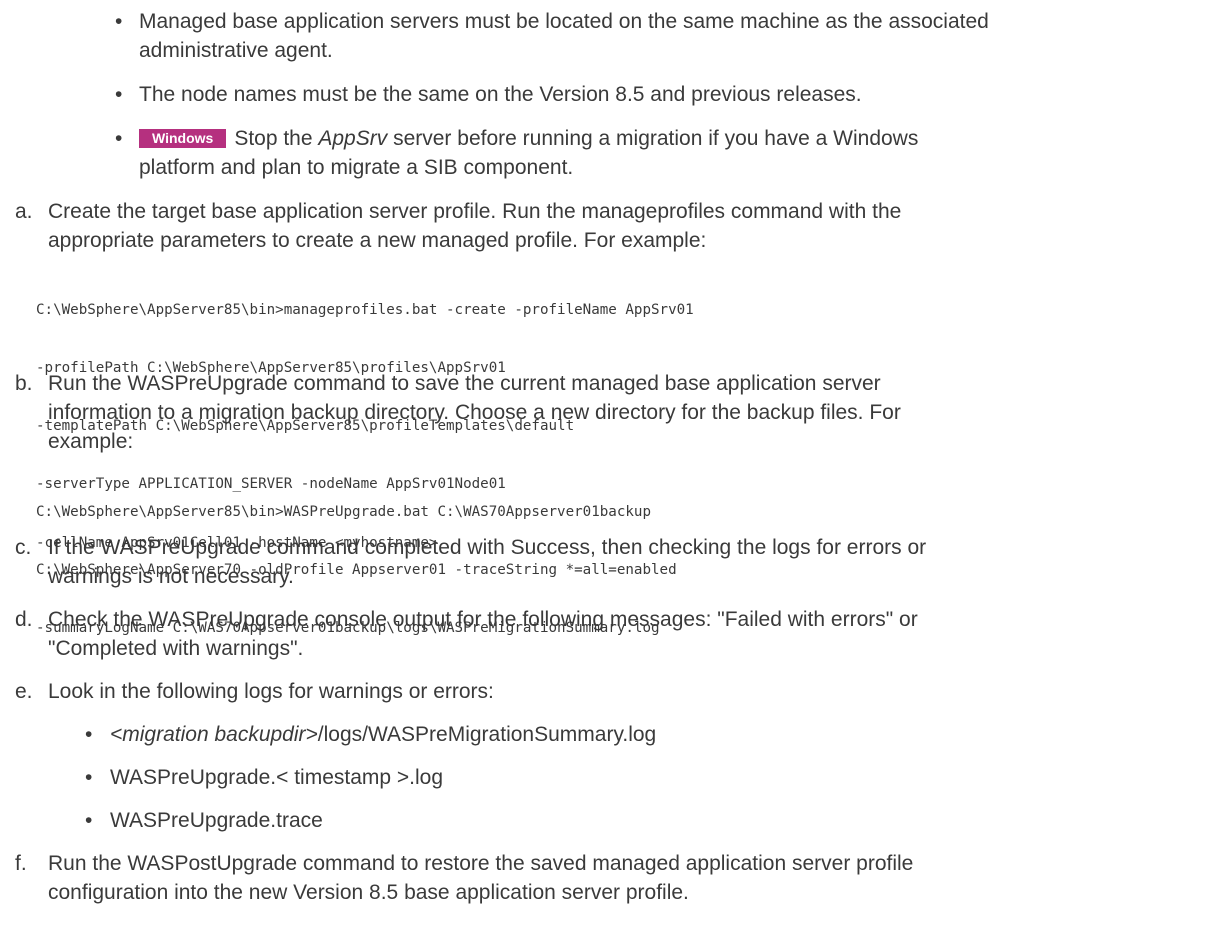 The width and height of the screenshot is (1231, 933). Describe the element at coordinates (277, 777) in the screenshot. I see `log-item: WASPreUpgrade.< timestamp >.log` at that location.